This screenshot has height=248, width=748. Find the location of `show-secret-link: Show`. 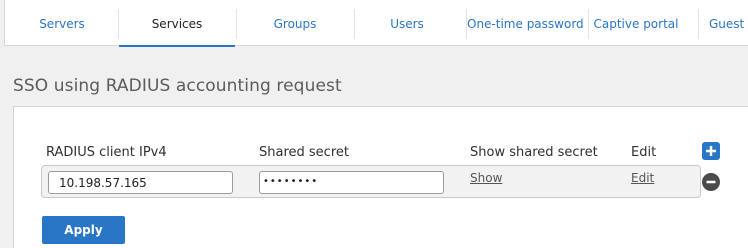

show-secret-link: Show is located at coordinates (486, 178).